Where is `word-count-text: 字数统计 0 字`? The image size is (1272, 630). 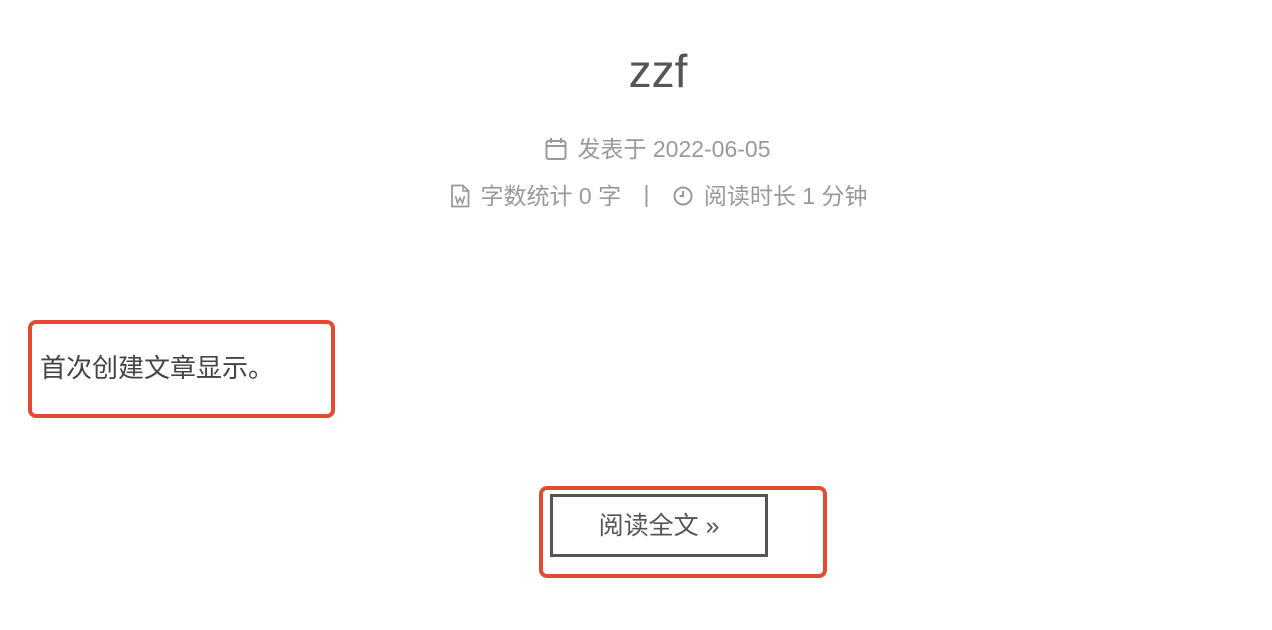 word-count-text: 字数统计 0 字 is located at coordinates (551, 195).